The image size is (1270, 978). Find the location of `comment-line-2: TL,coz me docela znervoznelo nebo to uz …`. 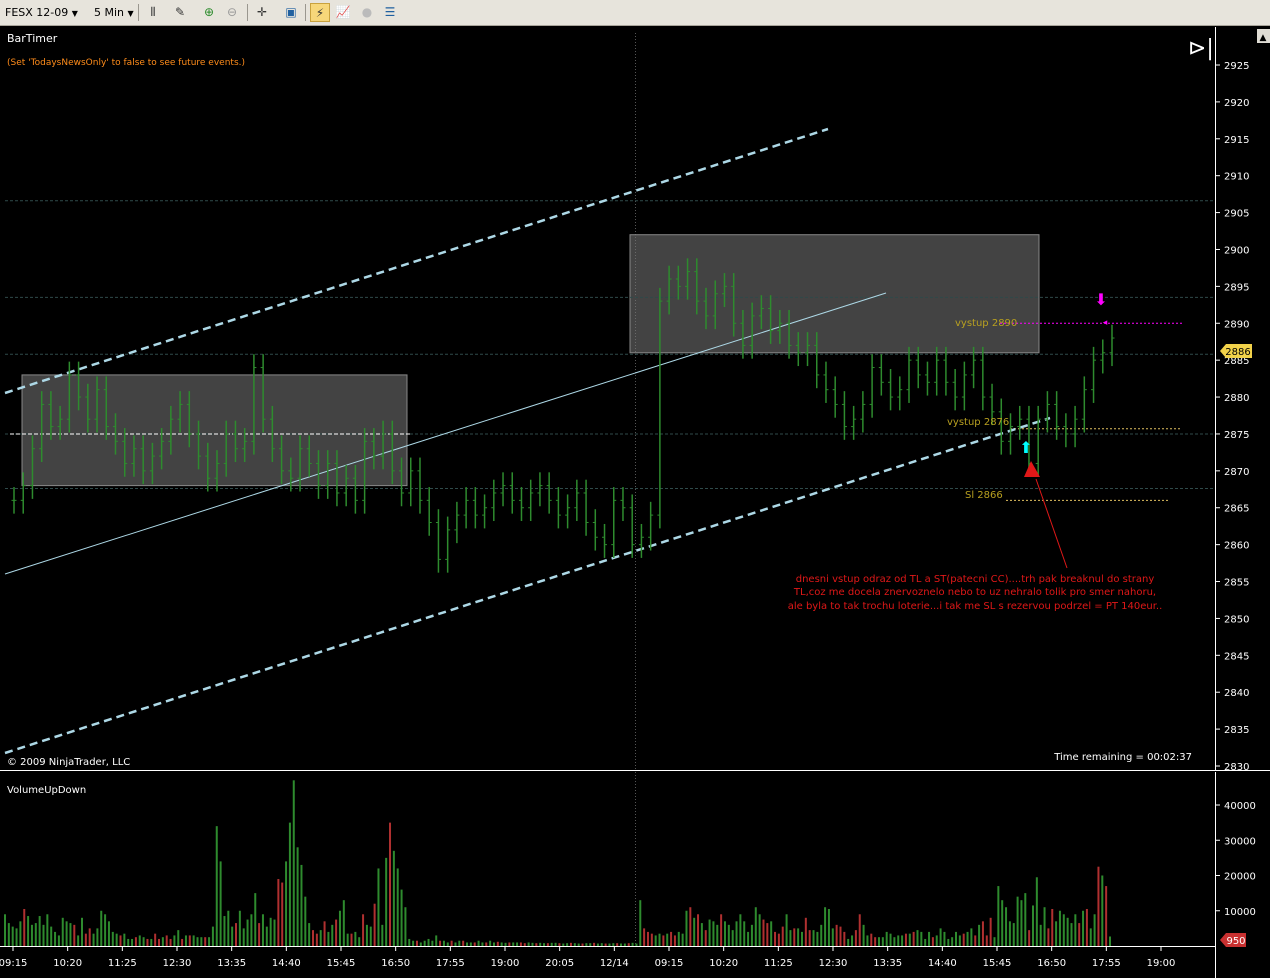

comment-line-2: TL,coz me docela znervoznelo nebo to uz … is located at coordinates (974, 592).